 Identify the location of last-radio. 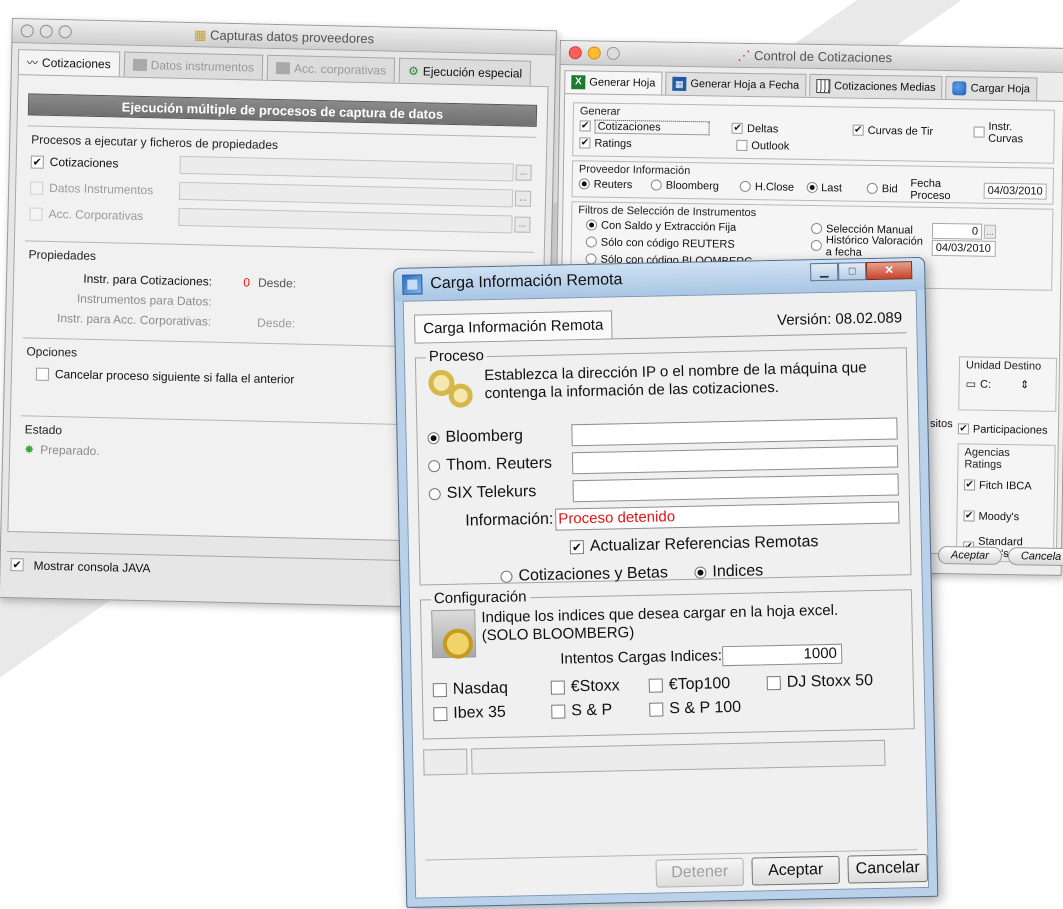
(812, 187).